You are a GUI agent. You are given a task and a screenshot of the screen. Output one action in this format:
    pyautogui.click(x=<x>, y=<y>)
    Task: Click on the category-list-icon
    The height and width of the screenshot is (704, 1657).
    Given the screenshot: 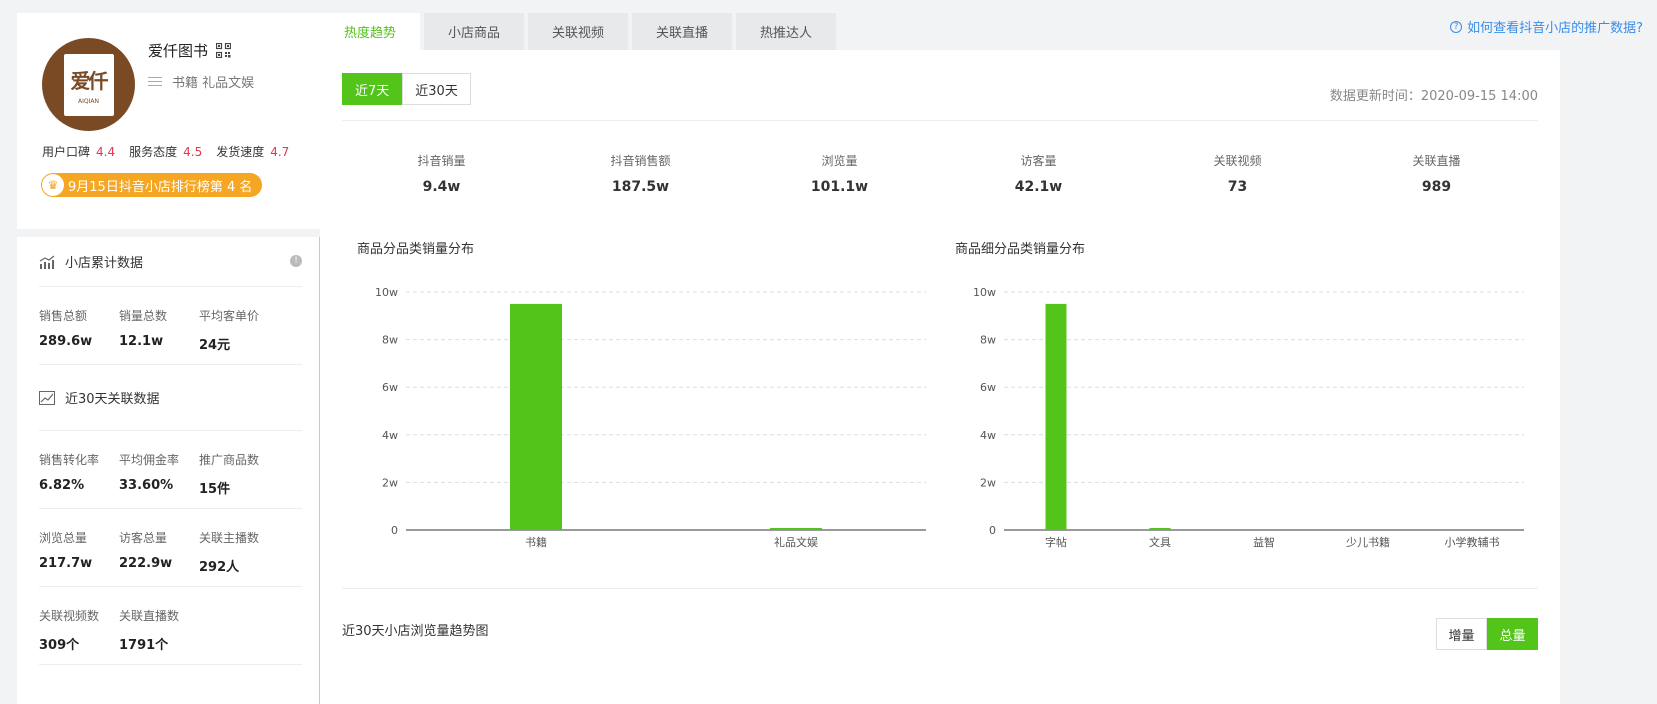 What is the action you would take?
    pyautogui.click(x=155, y=81)
    